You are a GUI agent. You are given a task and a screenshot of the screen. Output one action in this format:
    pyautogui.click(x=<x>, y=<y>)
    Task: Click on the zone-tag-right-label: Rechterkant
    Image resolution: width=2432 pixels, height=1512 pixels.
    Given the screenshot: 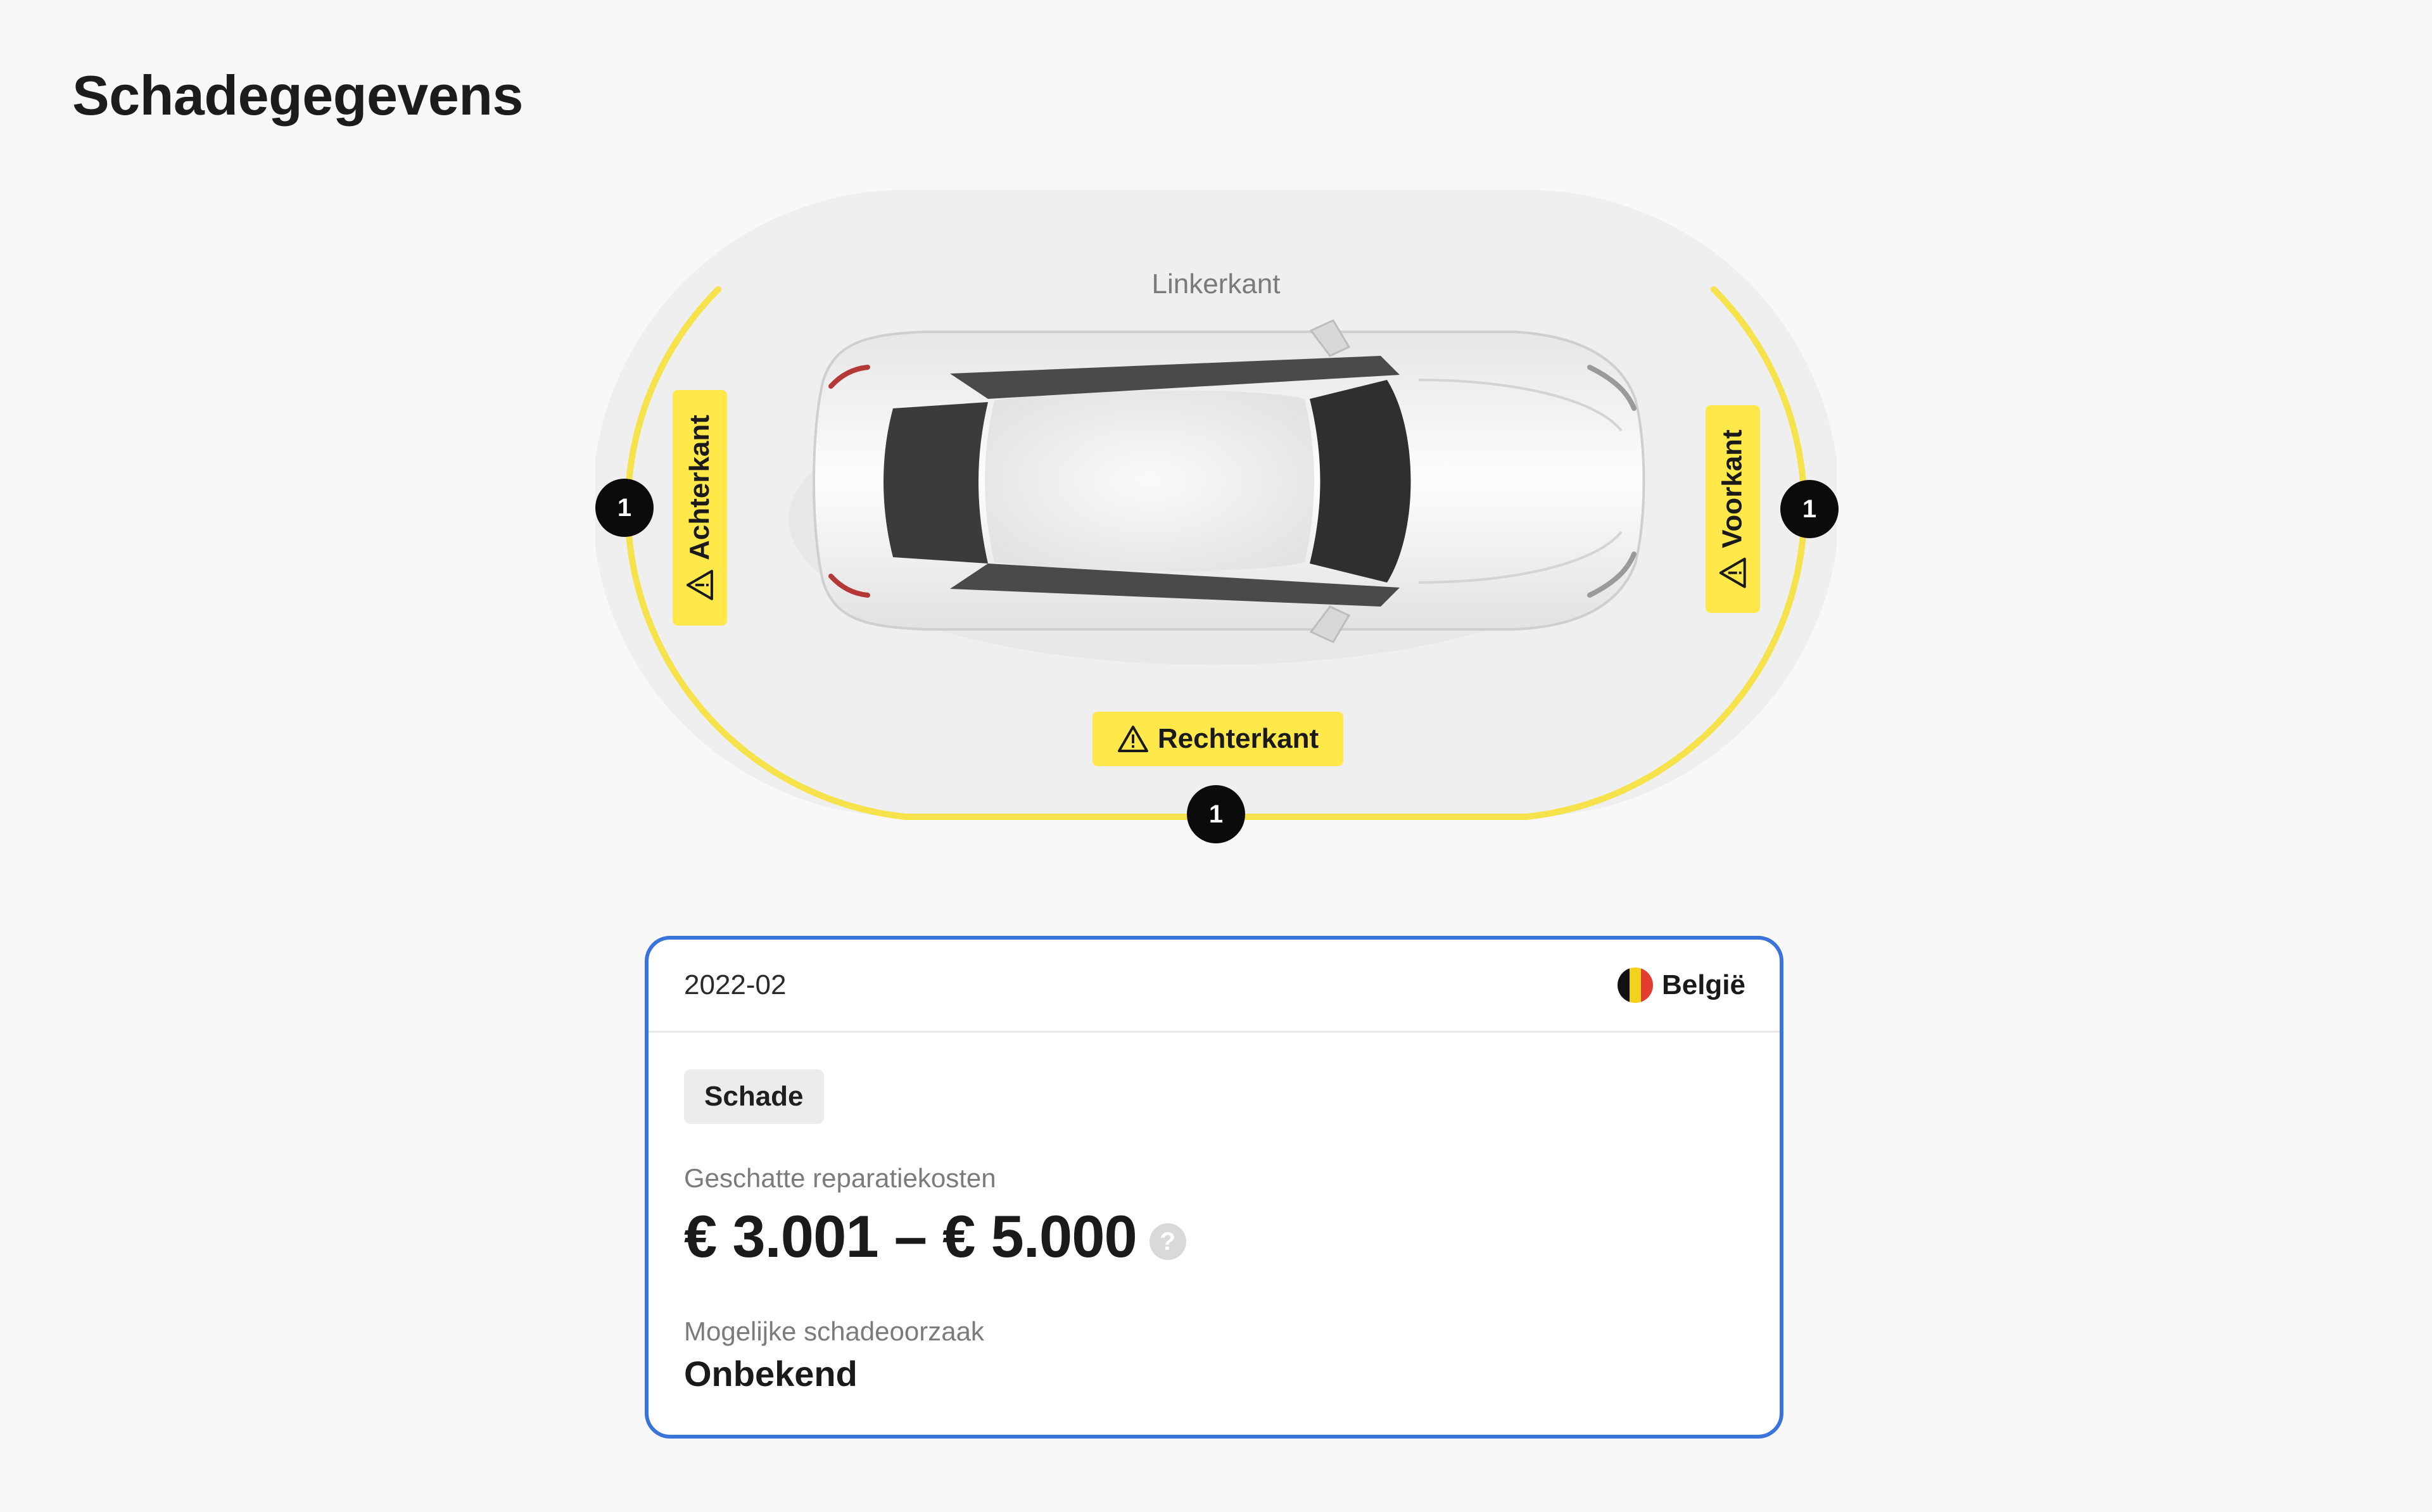 What is the action you would take?
    pyautogui.click(x=1238, y=738)
    